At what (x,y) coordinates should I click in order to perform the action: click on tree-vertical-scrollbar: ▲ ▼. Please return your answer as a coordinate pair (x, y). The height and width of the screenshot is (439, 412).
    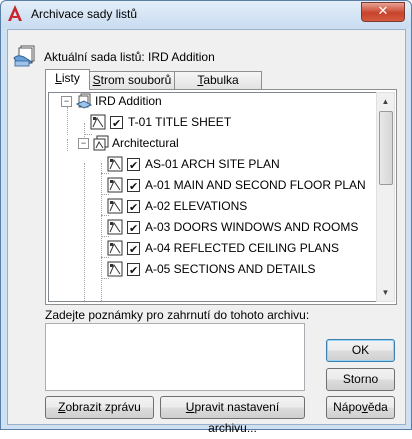
    Looking at the image, I should click on (385, 197).